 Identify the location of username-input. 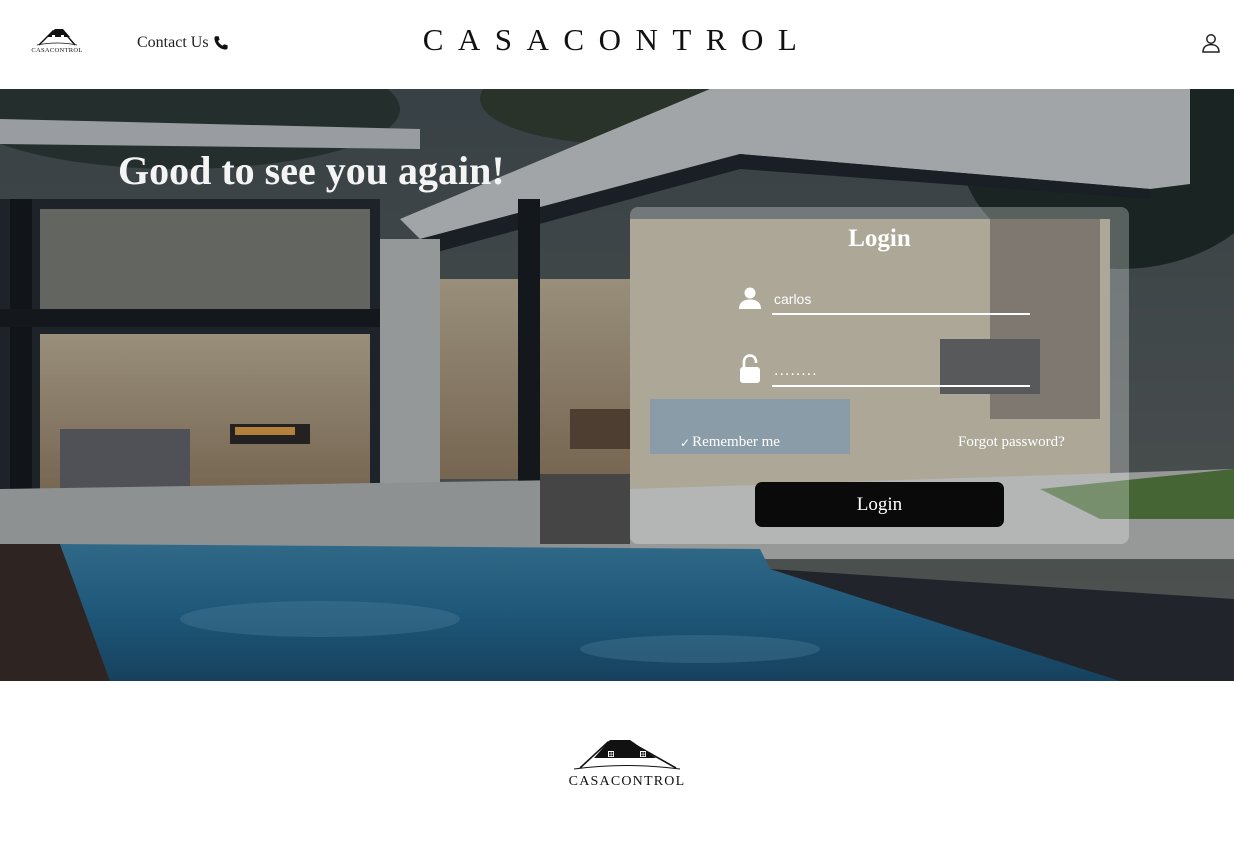
(901, 300).